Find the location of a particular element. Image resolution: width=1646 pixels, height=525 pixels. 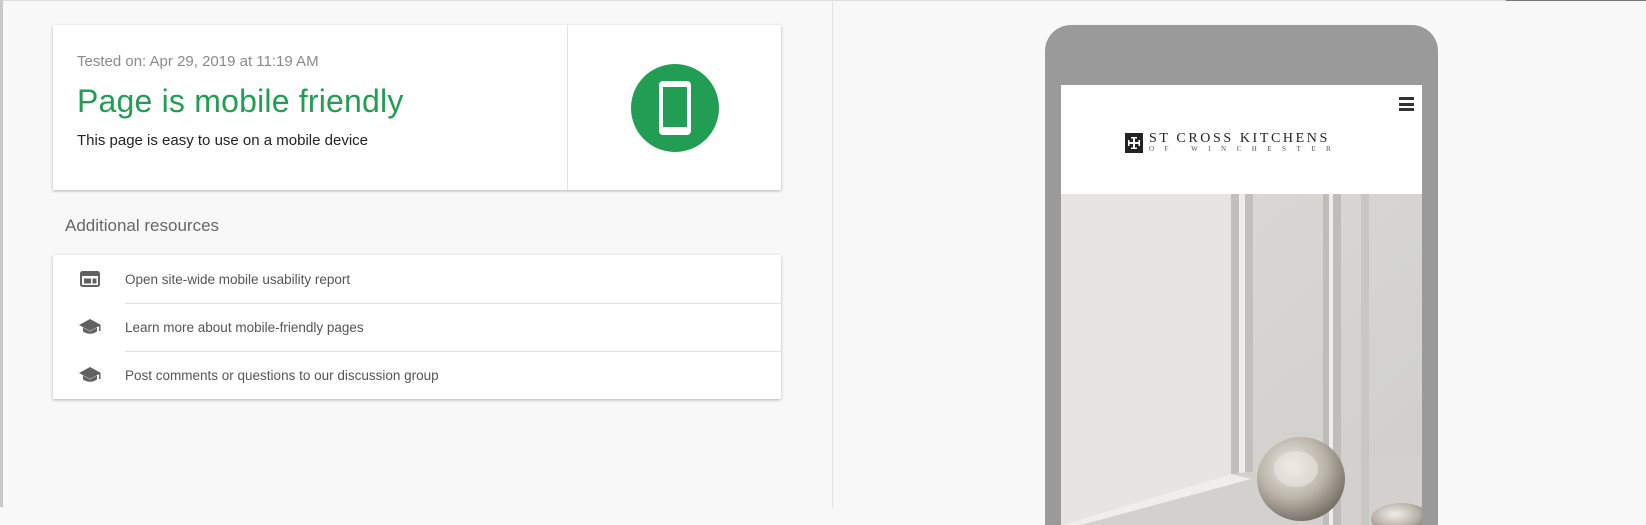

web-report-icon is located at coordinates (89, 279).